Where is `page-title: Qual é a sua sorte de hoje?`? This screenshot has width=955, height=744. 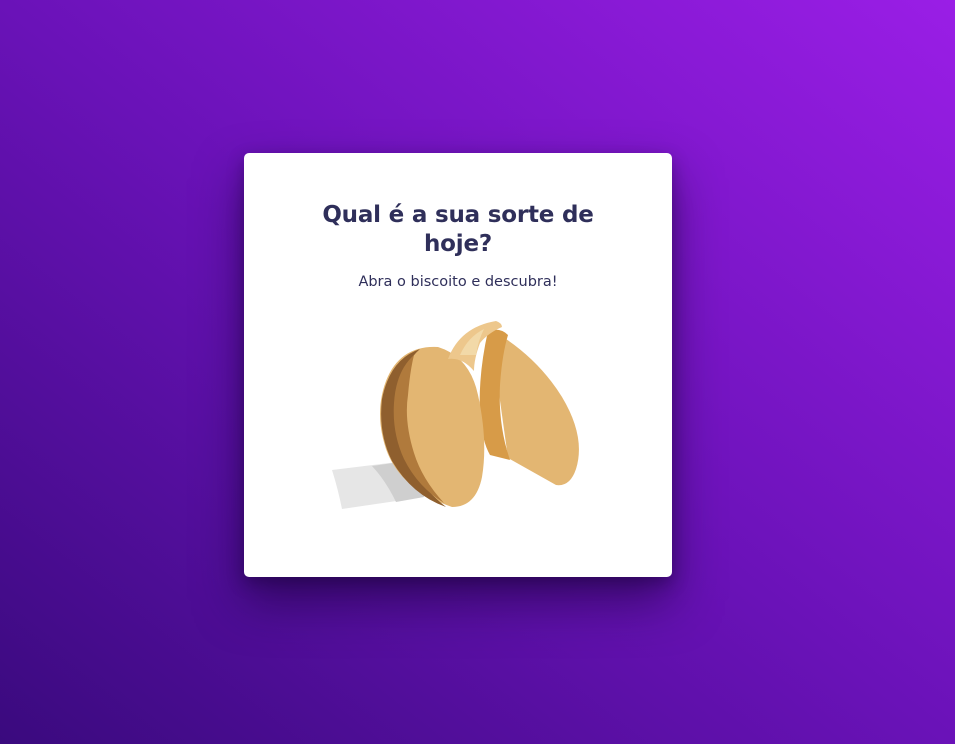
page-title: Qual é a sua sorte de hoje? is located at coordinates (458, 229).